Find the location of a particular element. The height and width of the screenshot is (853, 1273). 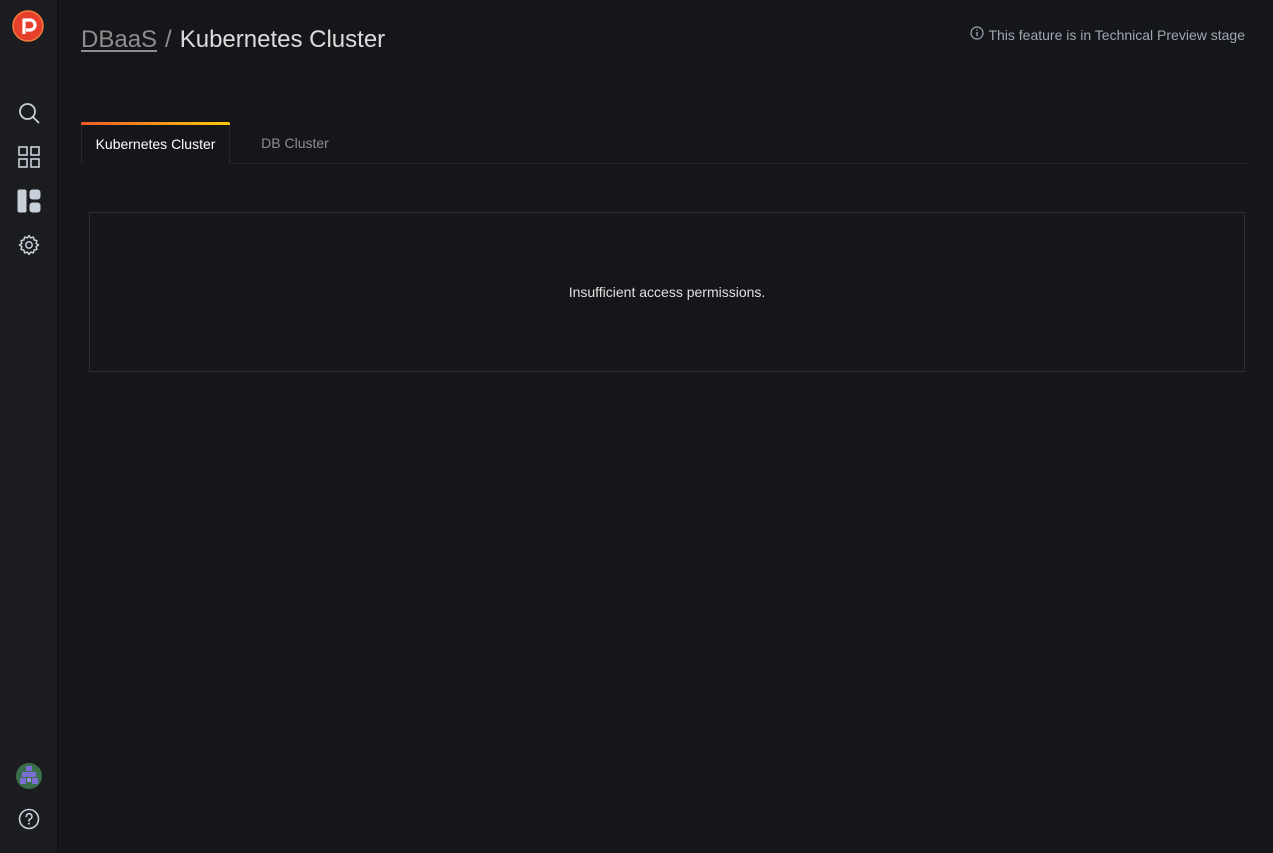

percona-logo-icon is located at coordinates (28, 26).